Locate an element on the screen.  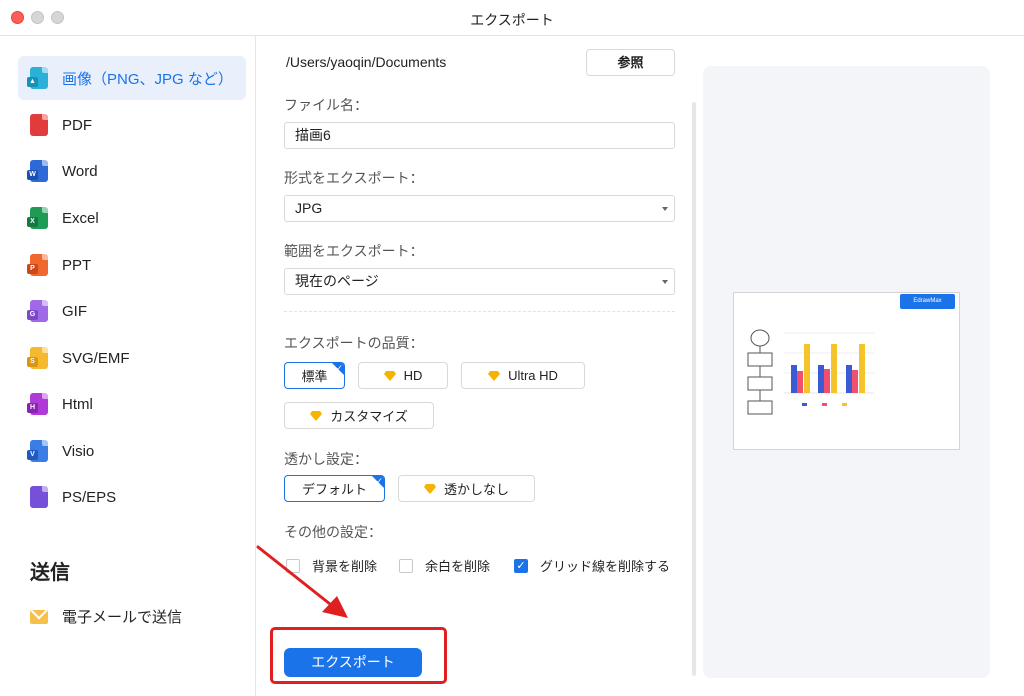
option-label: Ultra HD is located at coordinates (533, 375).